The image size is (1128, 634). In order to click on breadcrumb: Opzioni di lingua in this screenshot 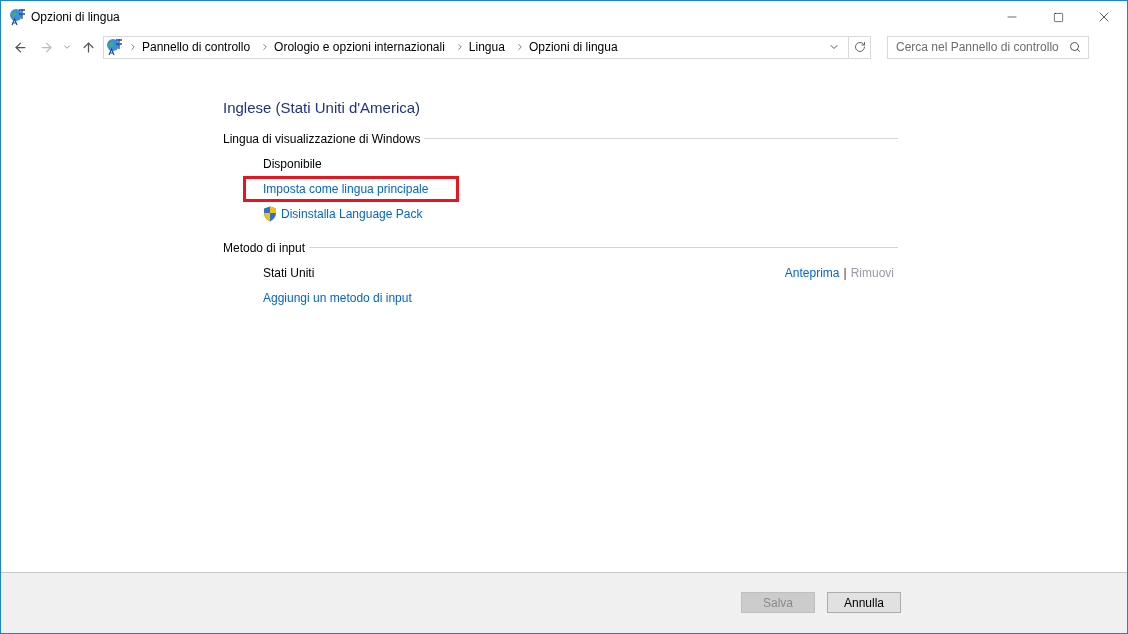, I will do `click(576, 47)`.